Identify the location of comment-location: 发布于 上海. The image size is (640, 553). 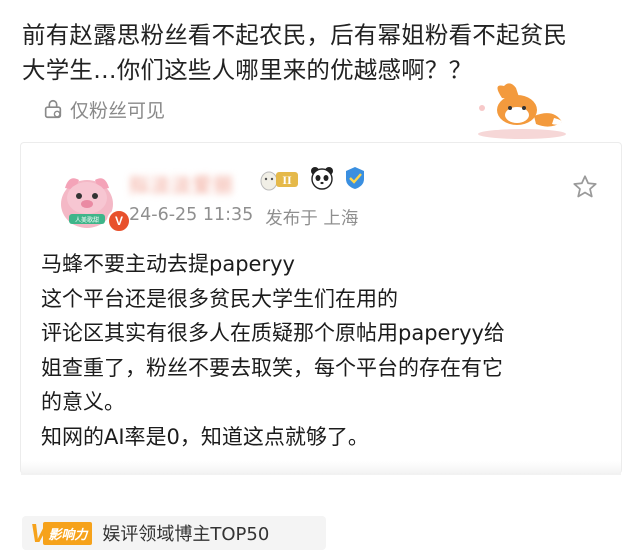
(312, 219).